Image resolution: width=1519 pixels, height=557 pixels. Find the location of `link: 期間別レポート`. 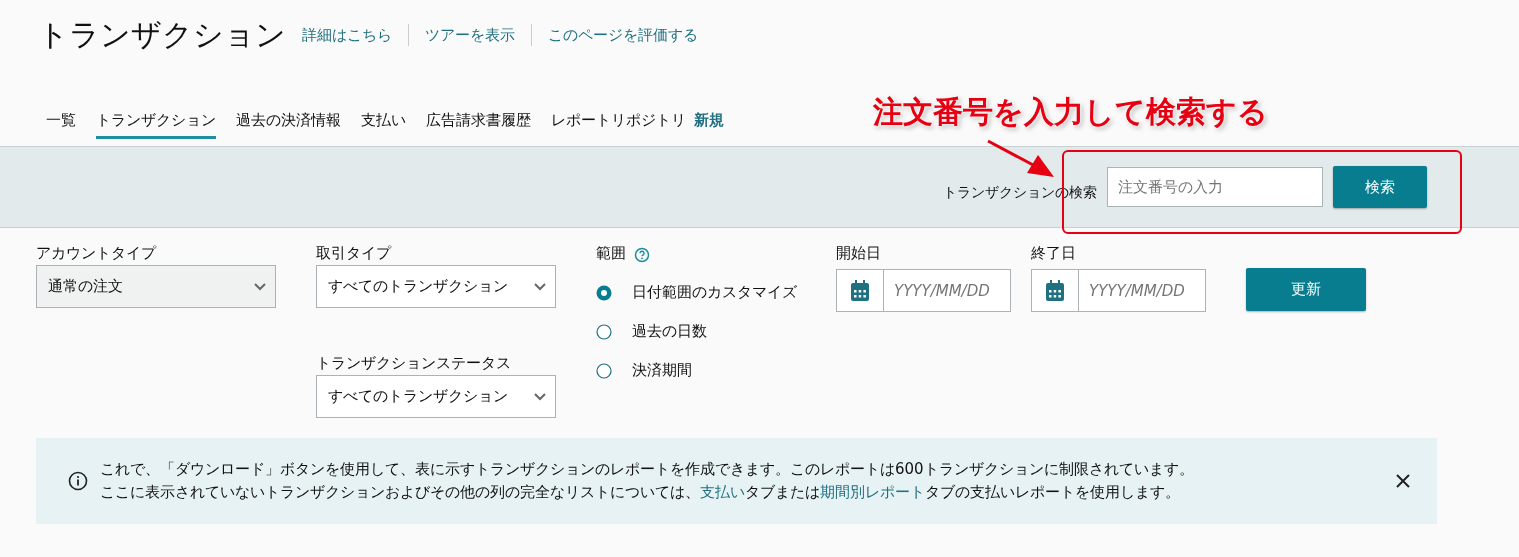

link: 期間別レポート is located at coordinates (872, 492).